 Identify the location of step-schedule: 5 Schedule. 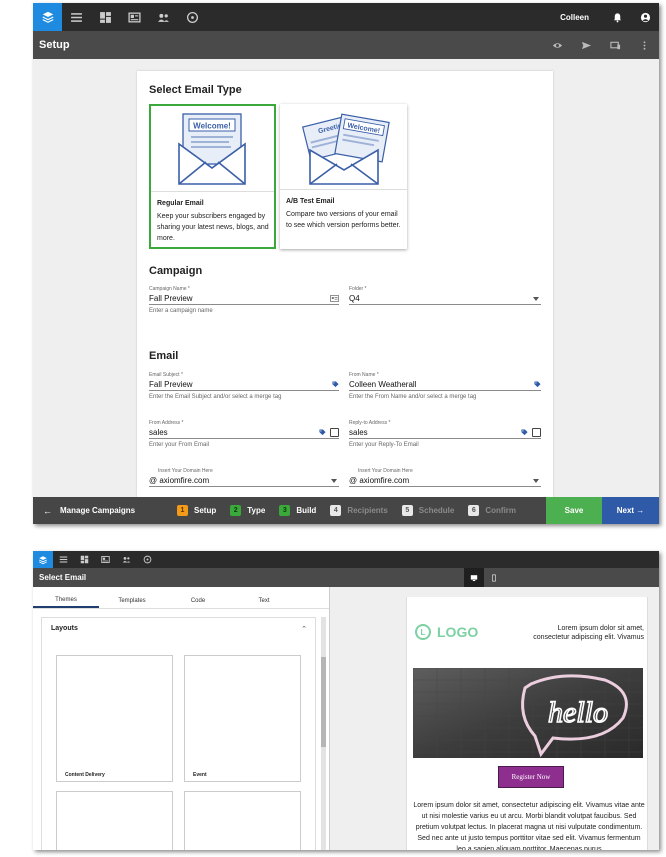
(427, 510).